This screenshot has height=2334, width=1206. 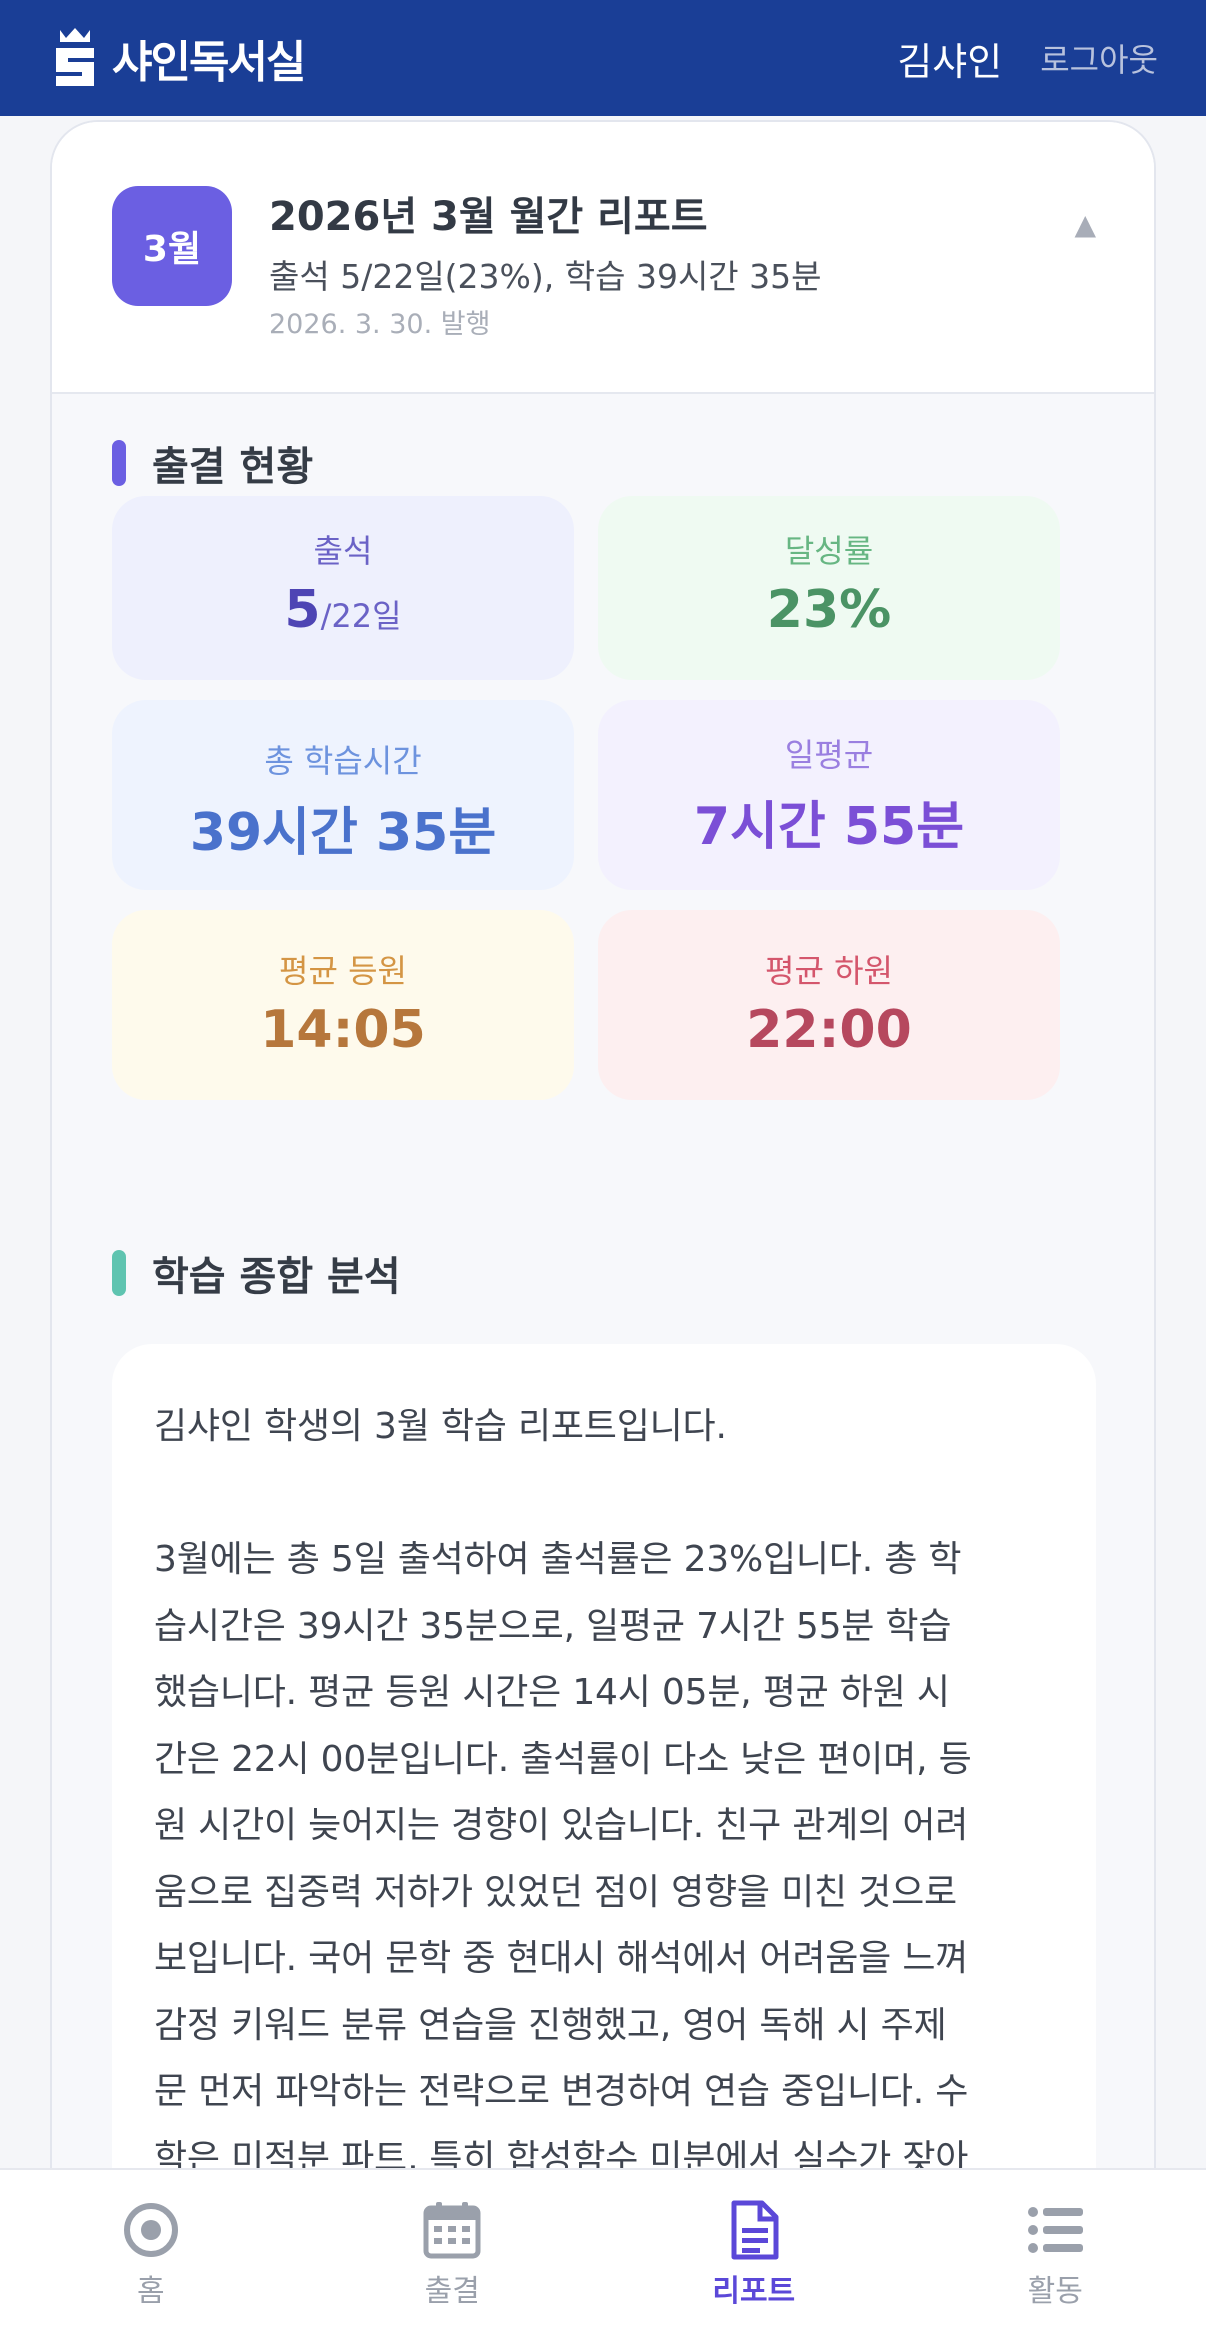 I want to click on stat-label: 달성률, so click(x=829, y=551).